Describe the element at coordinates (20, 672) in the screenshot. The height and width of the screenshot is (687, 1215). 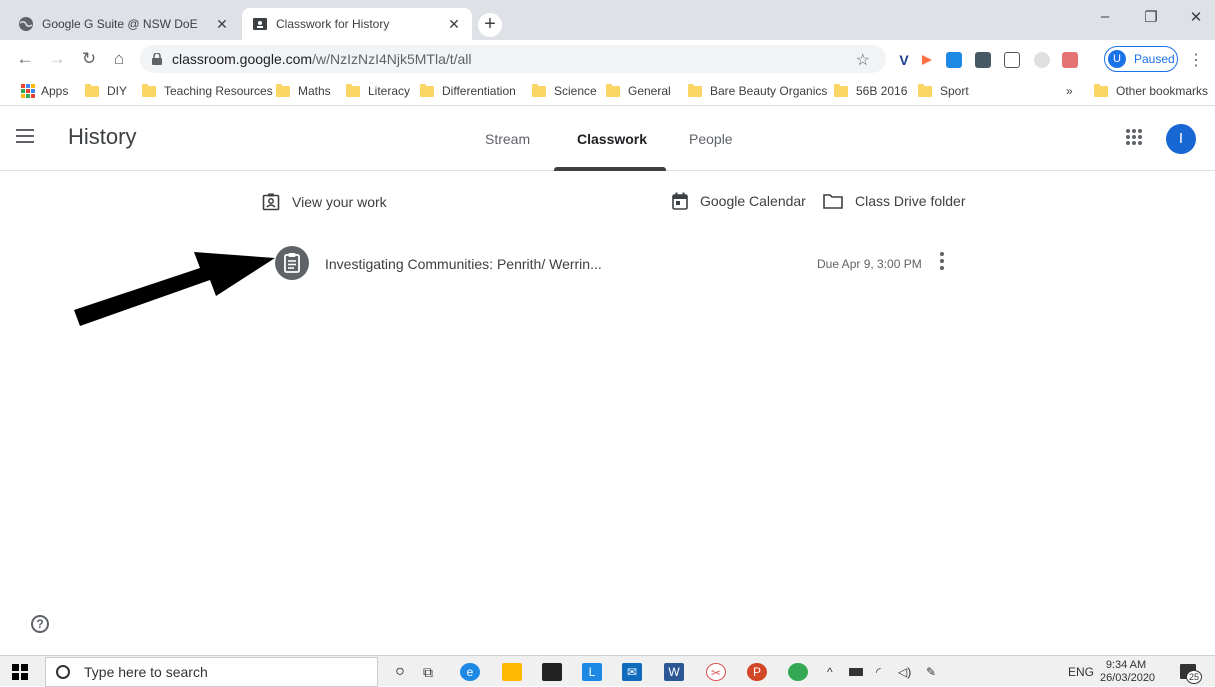
I see `windows-start-icon` at that location.